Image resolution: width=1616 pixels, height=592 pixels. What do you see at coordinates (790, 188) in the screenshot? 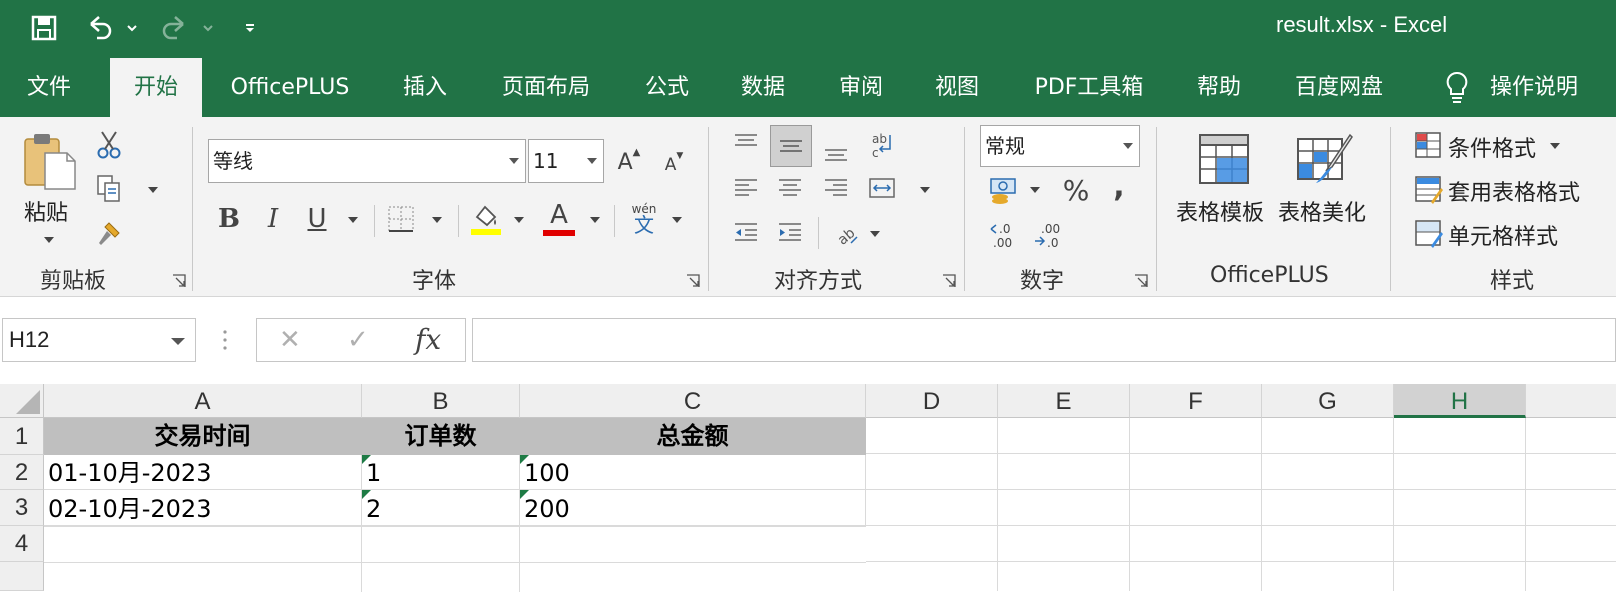
I see `align-center-icon` at bounding box center [790, 188].